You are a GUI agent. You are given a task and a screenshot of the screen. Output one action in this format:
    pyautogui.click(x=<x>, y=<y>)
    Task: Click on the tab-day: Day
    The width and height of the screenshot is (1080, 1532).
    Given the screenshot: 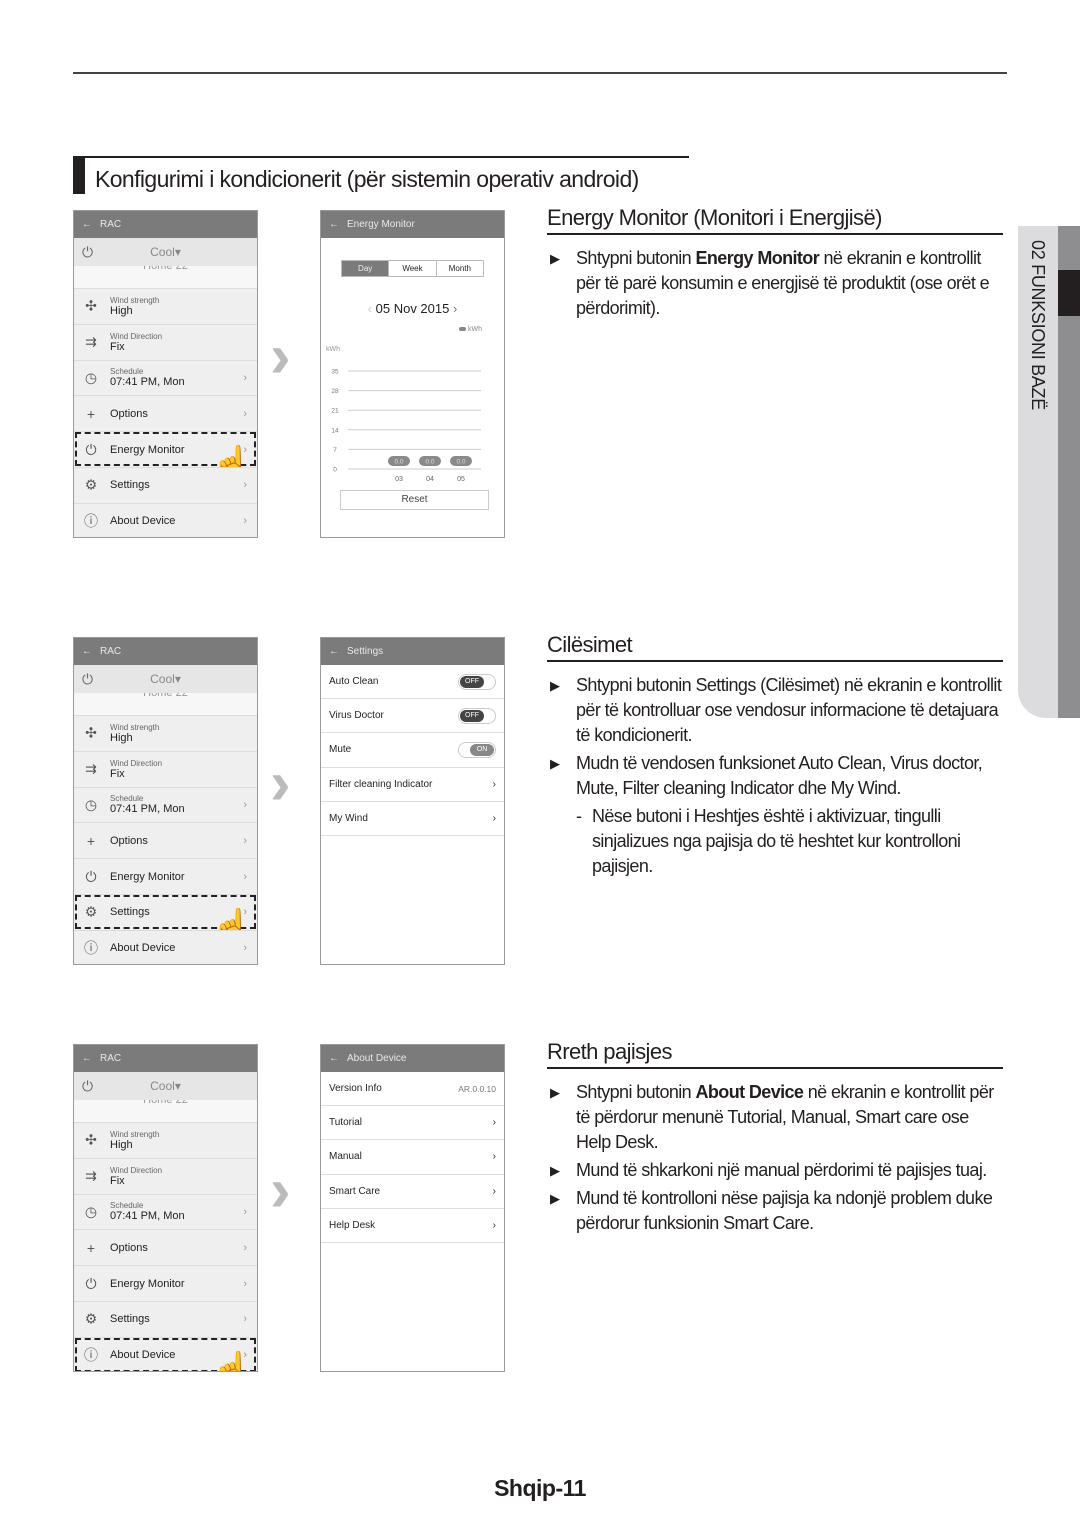 What is the action you would take?
    pyautogui.click(x=365, y=268)
    